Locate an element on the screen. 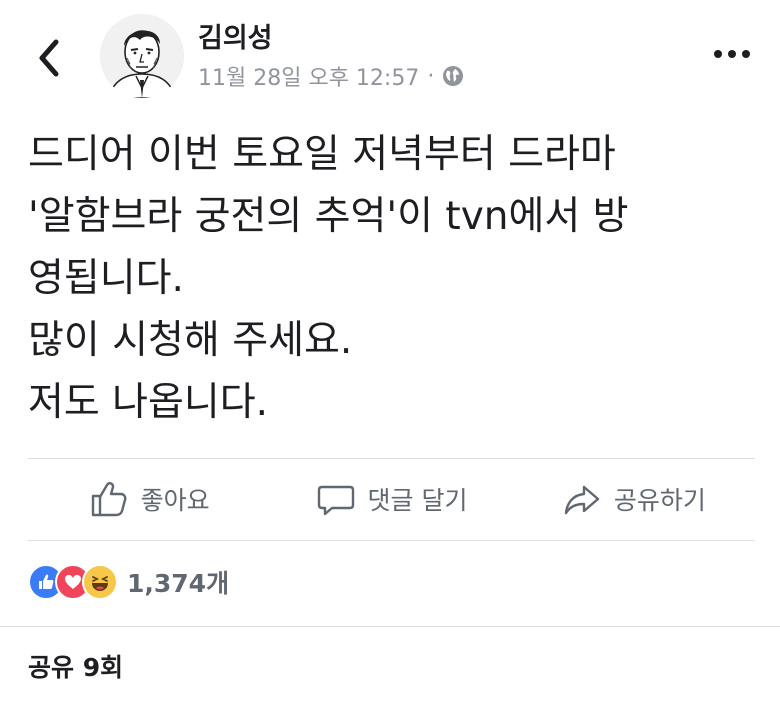 Image resolution: width=780 pixels, height=714 pixels. chevron-left-icon is located at coordinates (49, 58).